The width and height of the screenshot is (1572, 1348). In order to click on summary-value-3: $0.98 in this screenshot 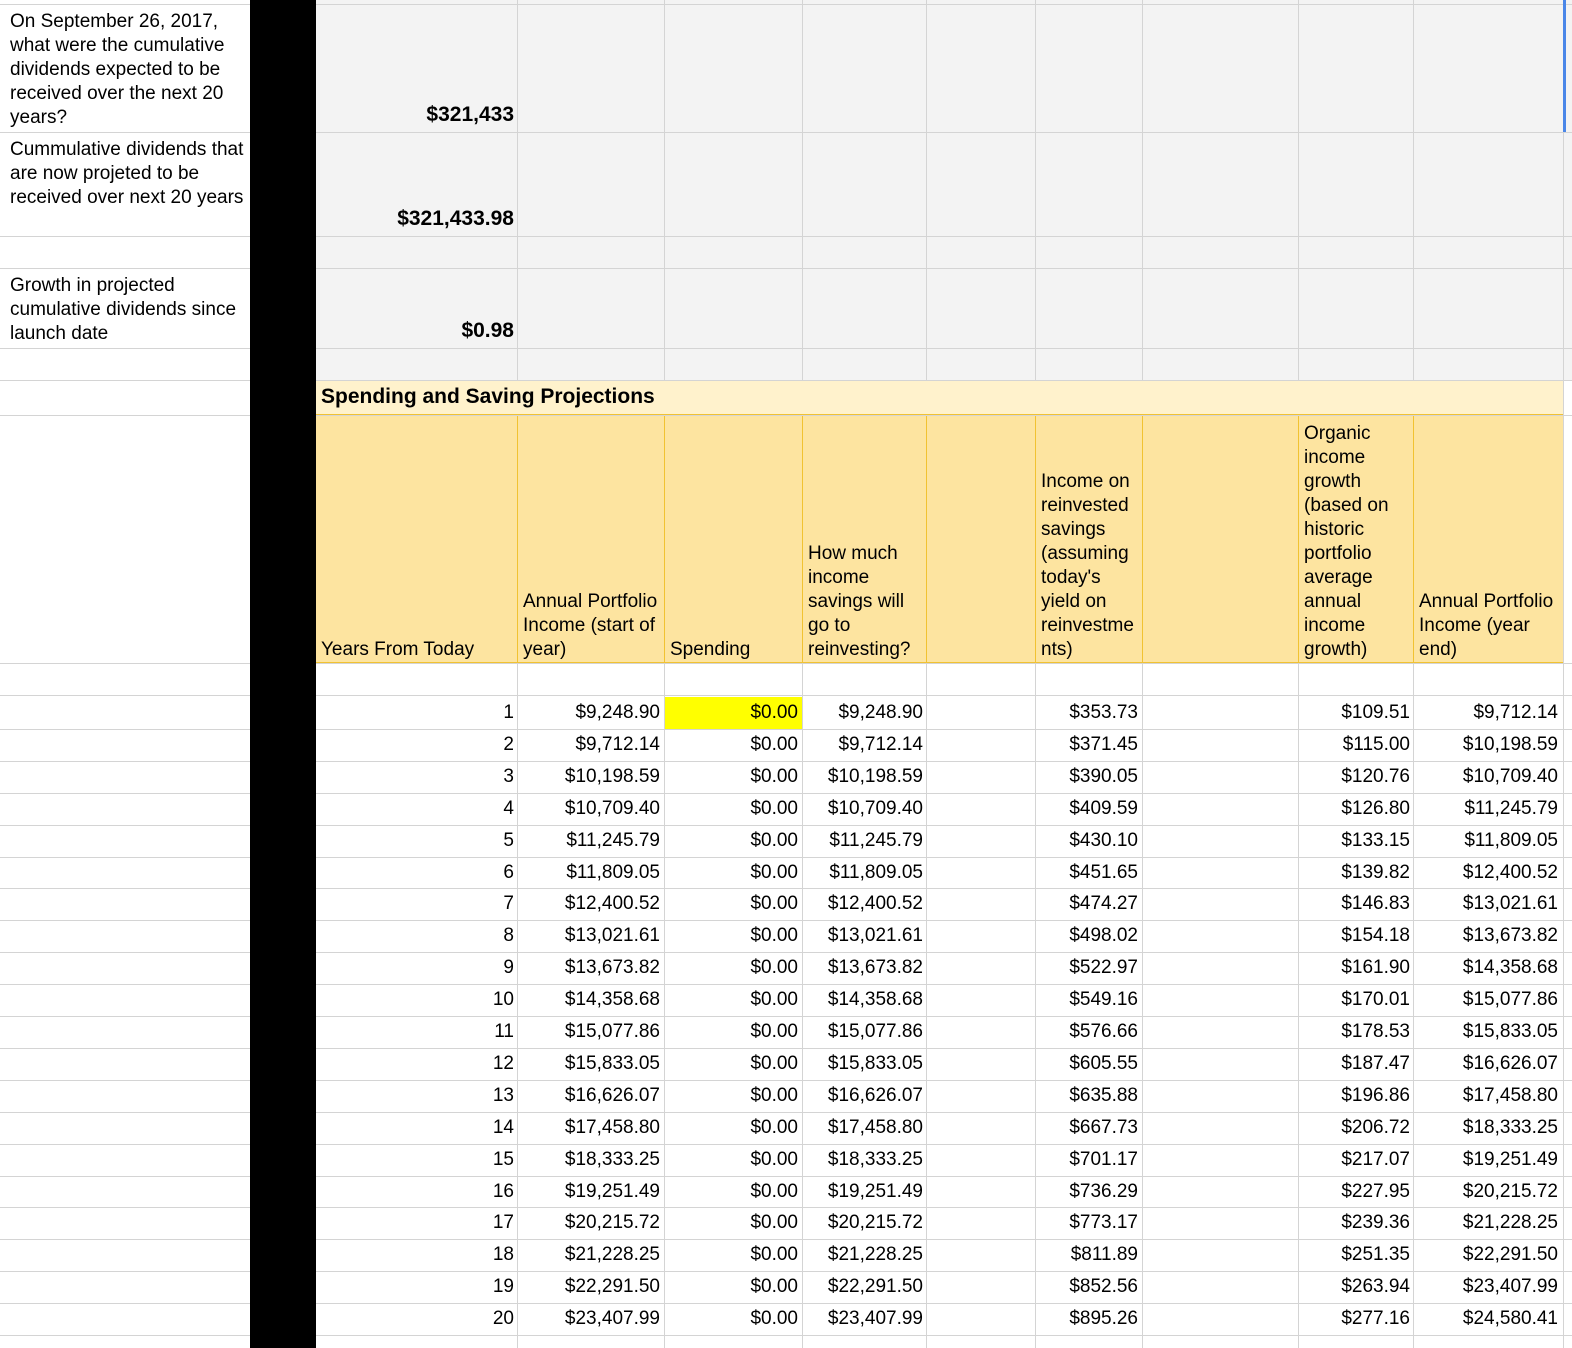, I will do `click(417, 331)`.